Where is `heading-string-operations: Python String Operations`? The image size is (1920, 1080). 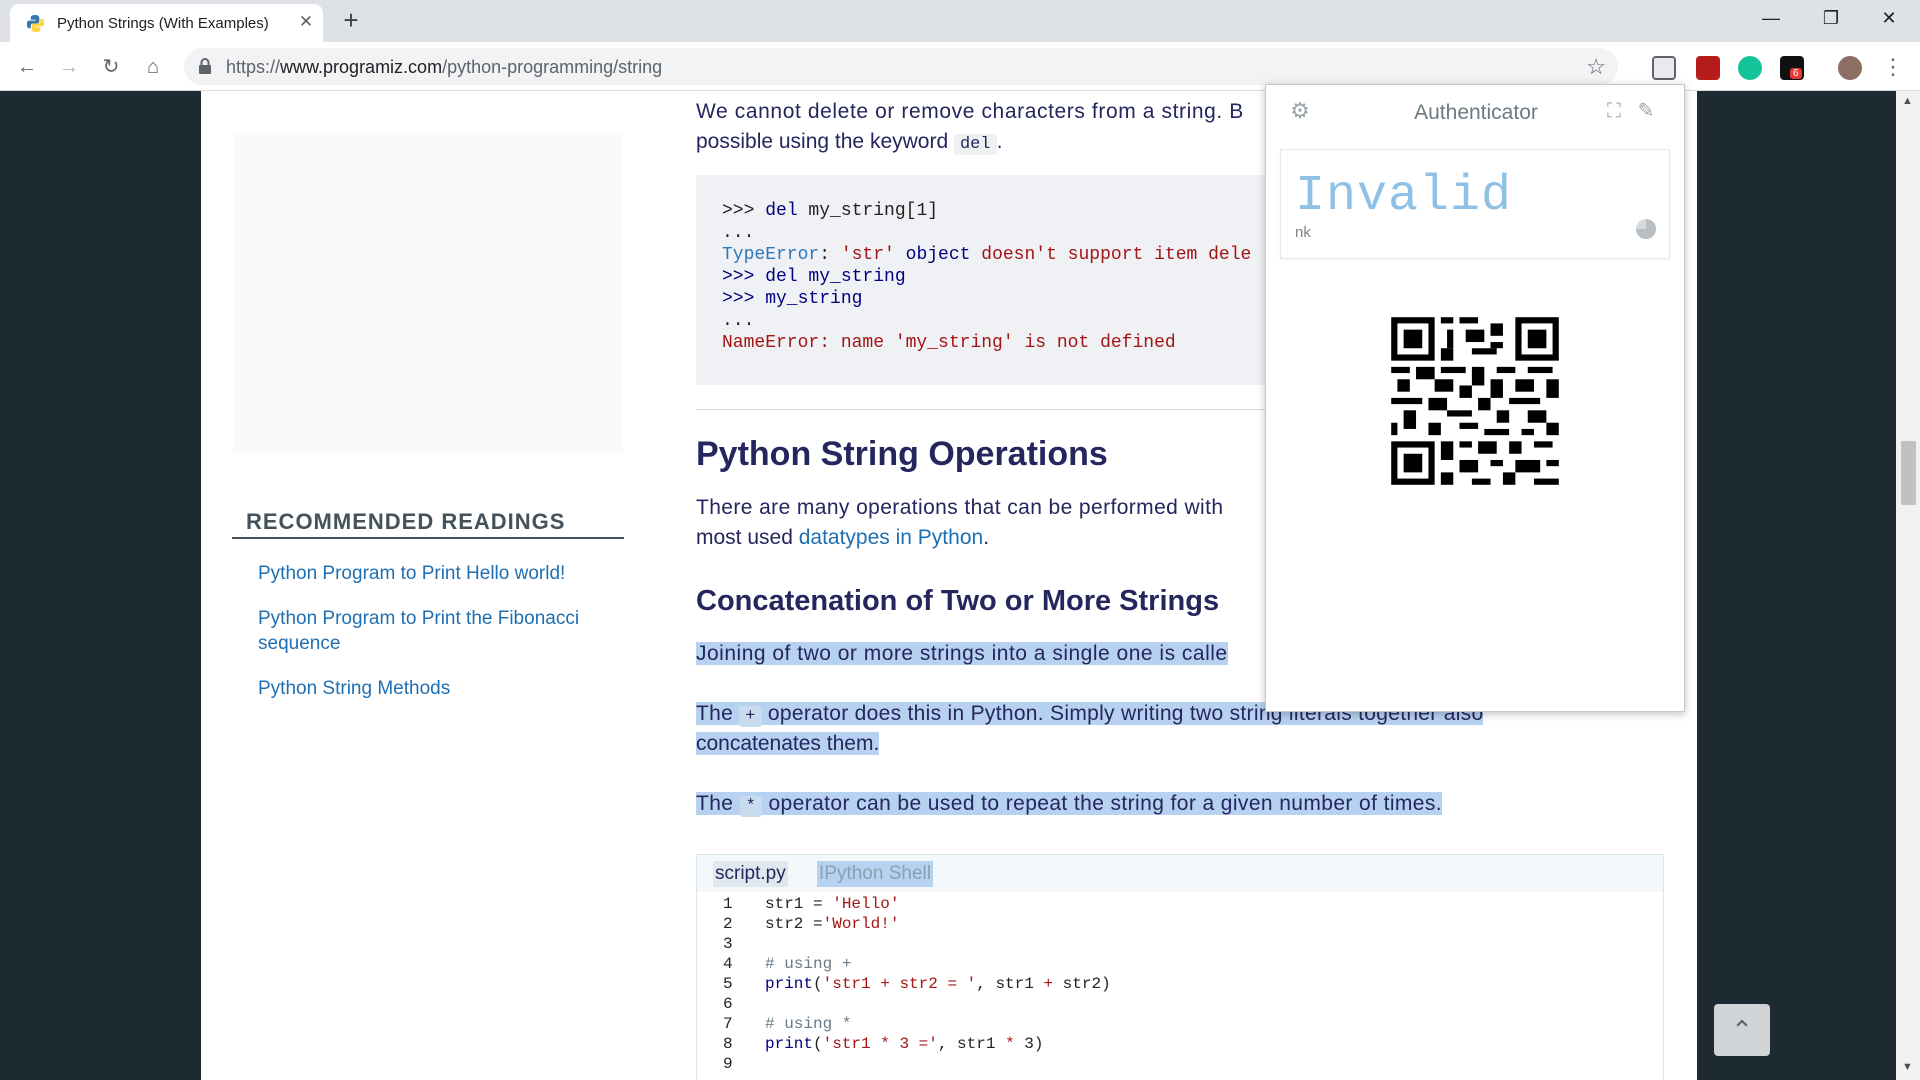
heading-string-operations: Python String Operations is located at coordinates (902, 454).